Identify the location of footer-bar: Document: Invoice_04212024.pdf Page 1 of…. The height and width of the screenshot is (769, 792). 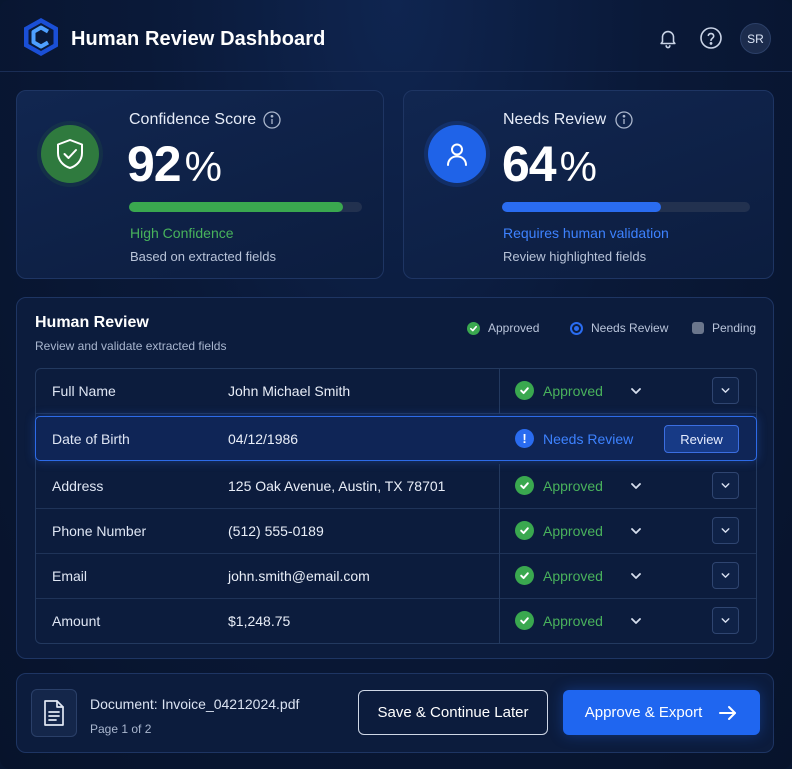
(395, 713).